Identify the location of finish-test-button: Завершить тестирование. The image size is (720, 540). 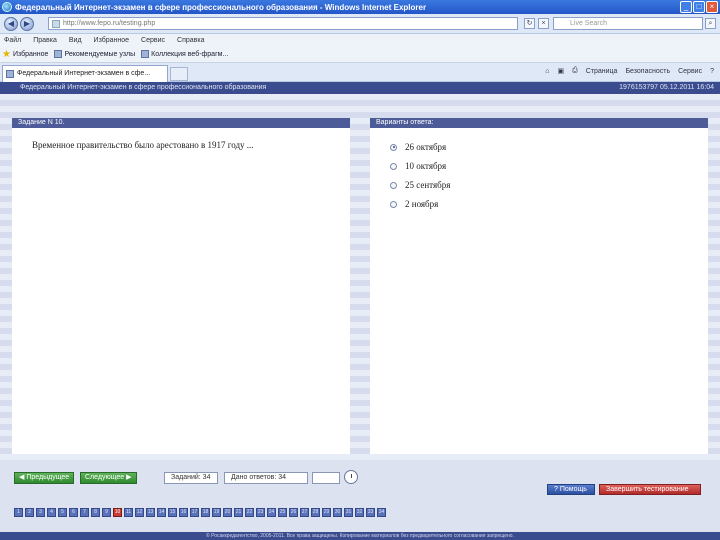
(650, 489).